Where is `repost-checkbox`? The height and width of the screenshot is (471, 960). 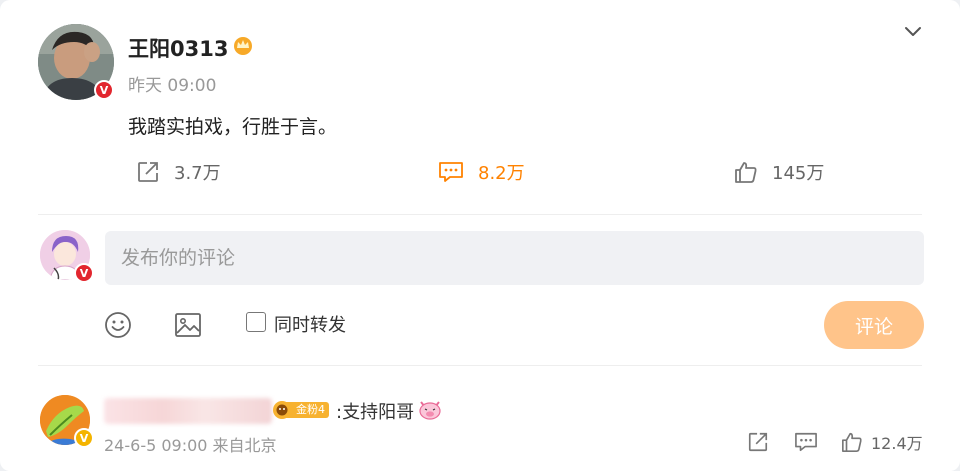 repost-checkbox is located at coordinates (256, 322).